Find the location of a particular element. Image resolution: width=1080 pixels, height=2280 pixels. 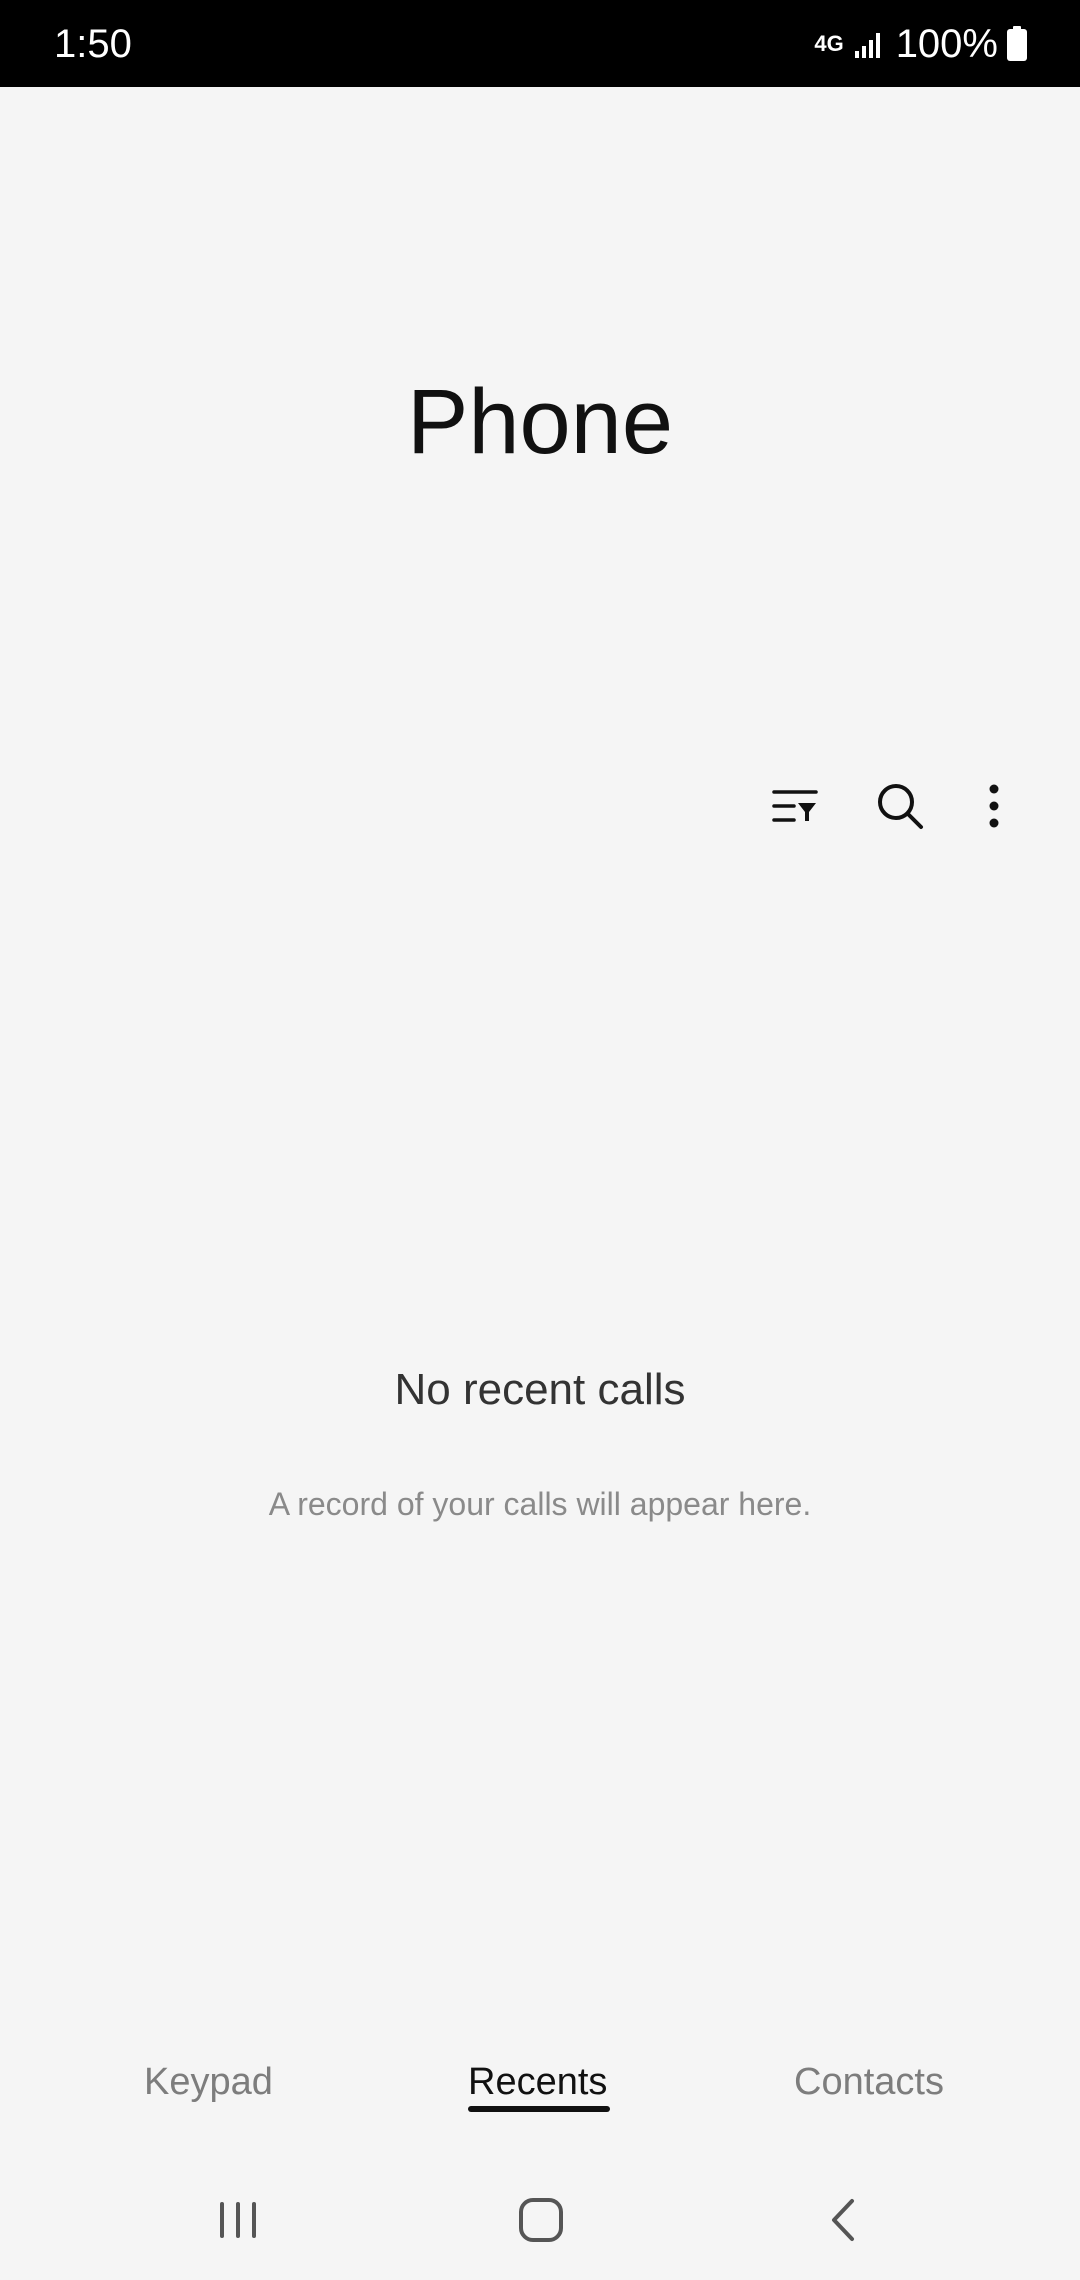

battery-percent: 100% is located at coordinates (946, 44).